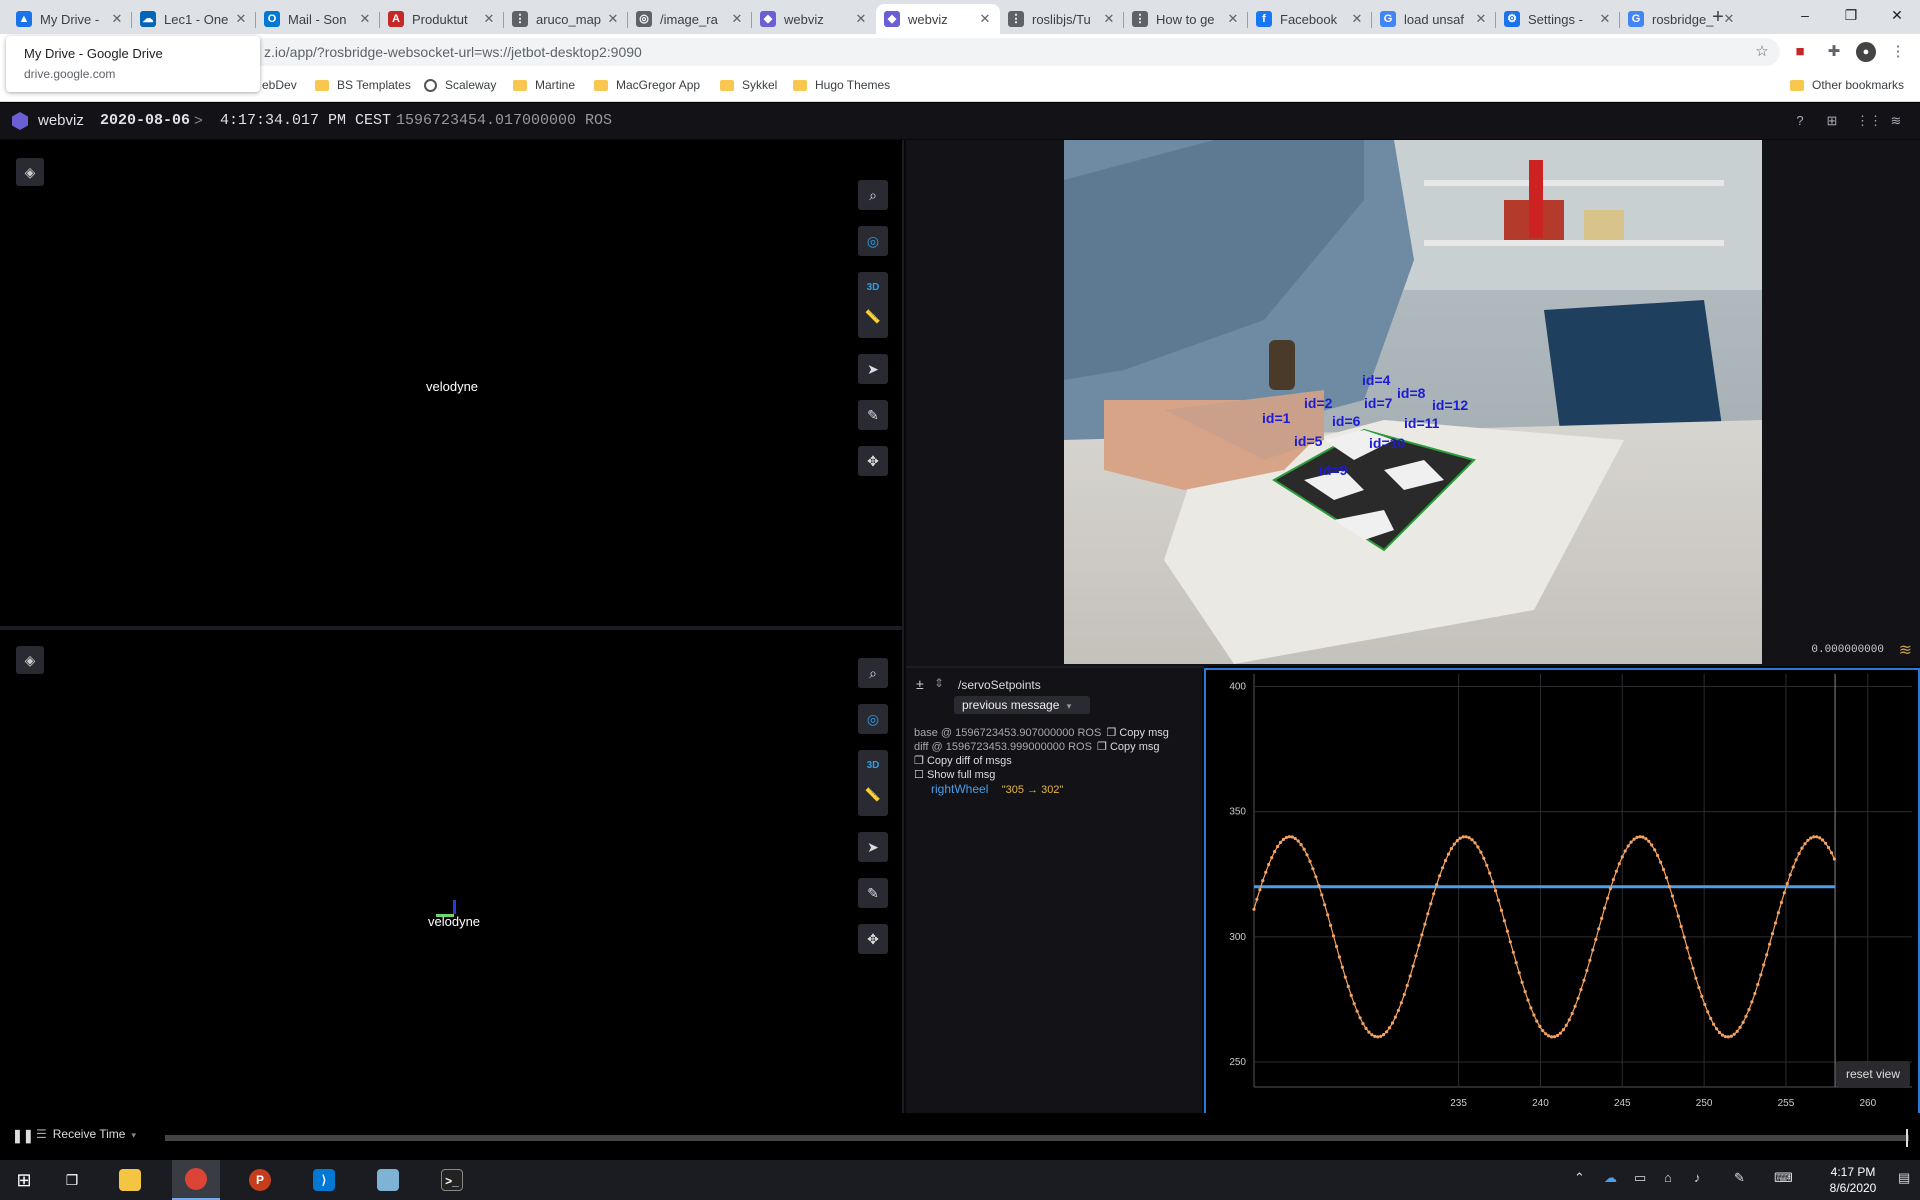 The image size is (1920, 1200). What do you see at coordinates (920, 684) in the screenshot?
I see `diff-toggle-icon: ±` at bounding box center [920, 684].